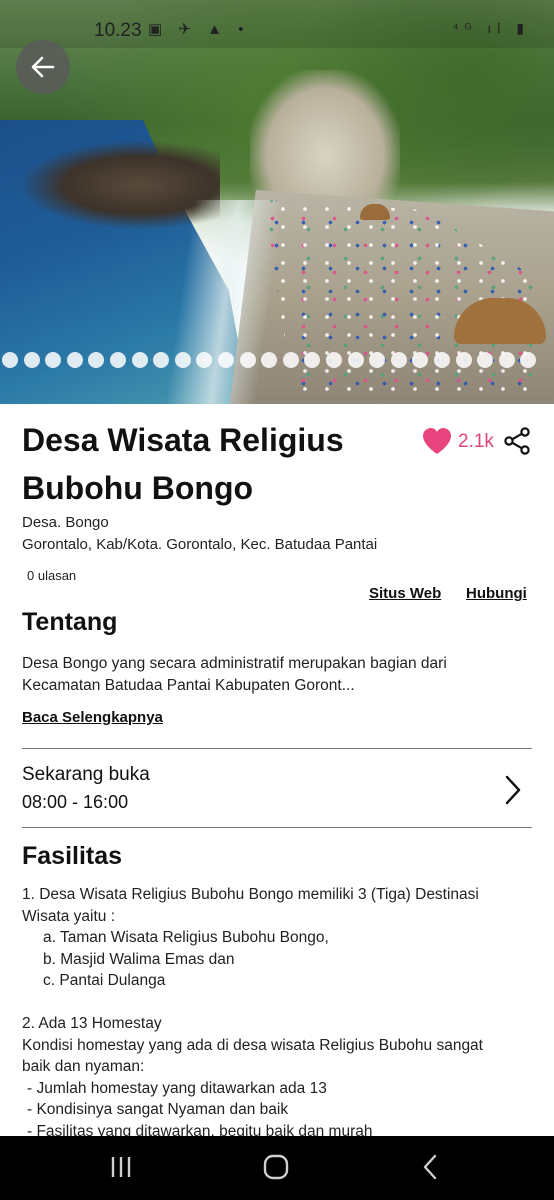 The image size is (554, 1200). I want to click on status-bar: 10.23 ▣ ✈ ▲ • ⁴ᴳ ıl ▮, so click(277, 24).